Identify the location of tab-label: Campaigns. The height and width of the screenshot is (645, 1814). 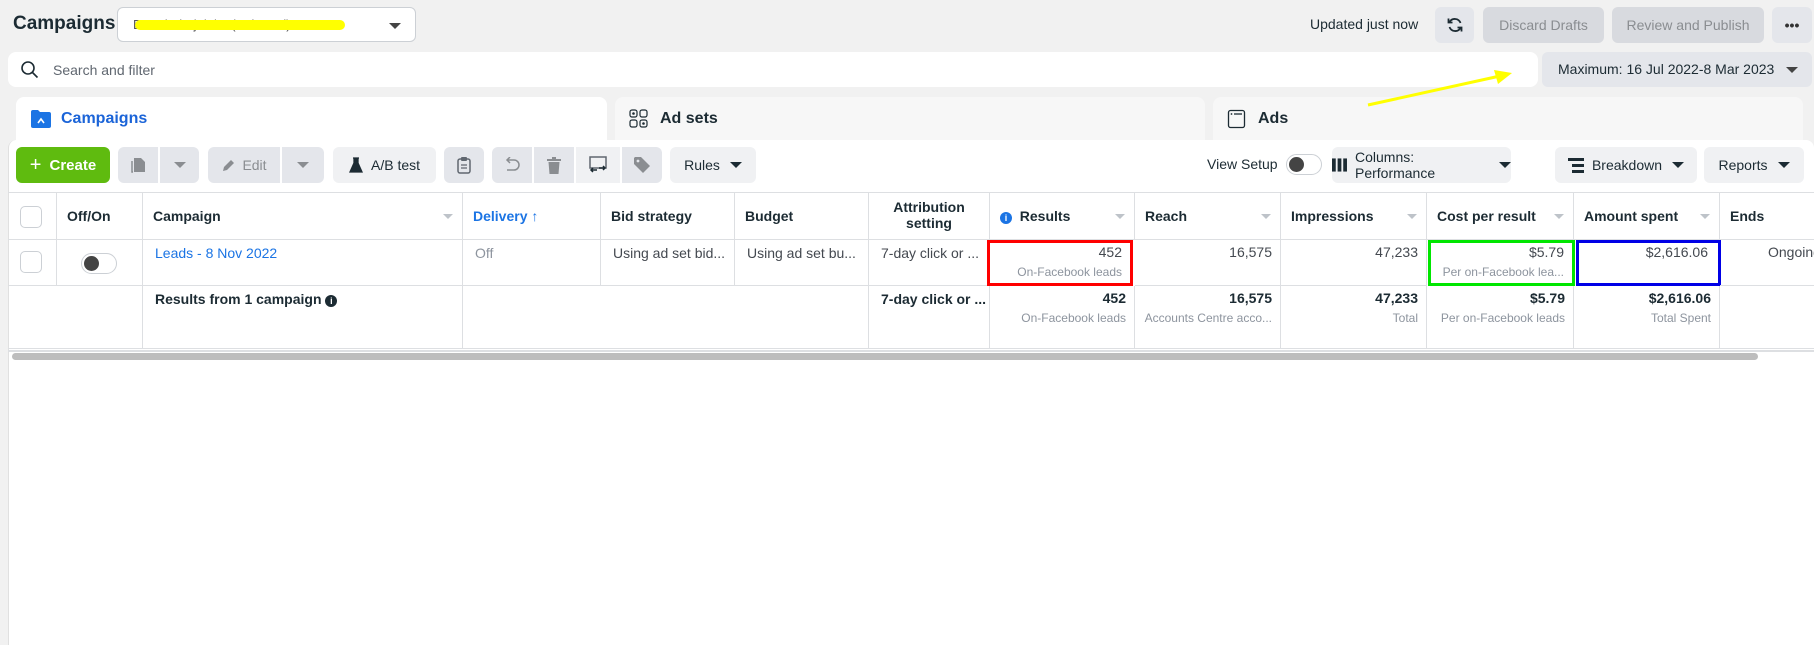
(104, 118).